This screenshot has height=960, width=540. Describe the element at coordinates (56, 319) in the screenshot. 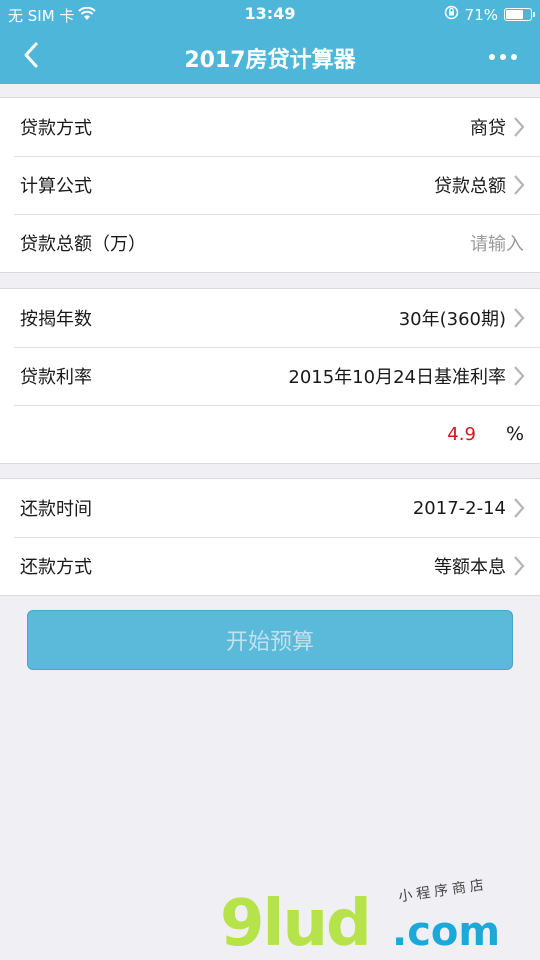

I see `term-label: 按揭年数` at that location.